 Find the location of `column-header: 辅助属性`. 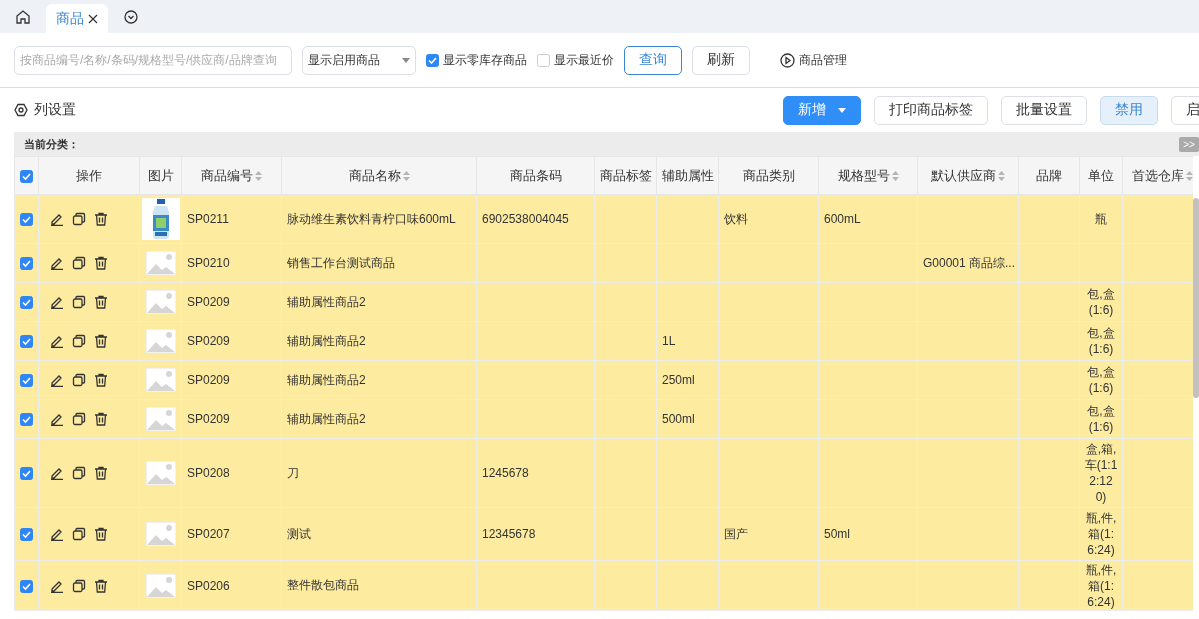

column-header: 辅助属性 is located at coordinates (687, 175).